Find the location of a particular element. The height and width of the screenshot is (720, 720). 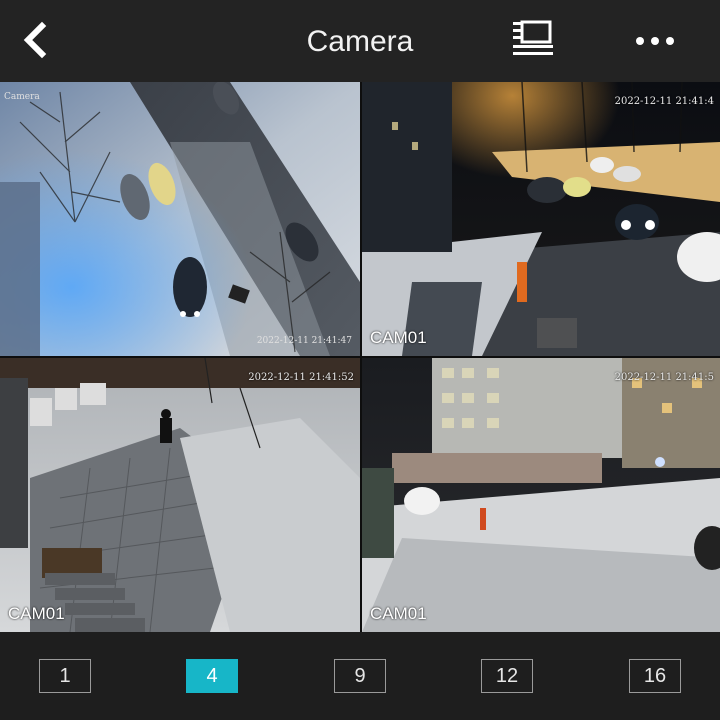

page-title: Camera is located at coordinates (360, 41).